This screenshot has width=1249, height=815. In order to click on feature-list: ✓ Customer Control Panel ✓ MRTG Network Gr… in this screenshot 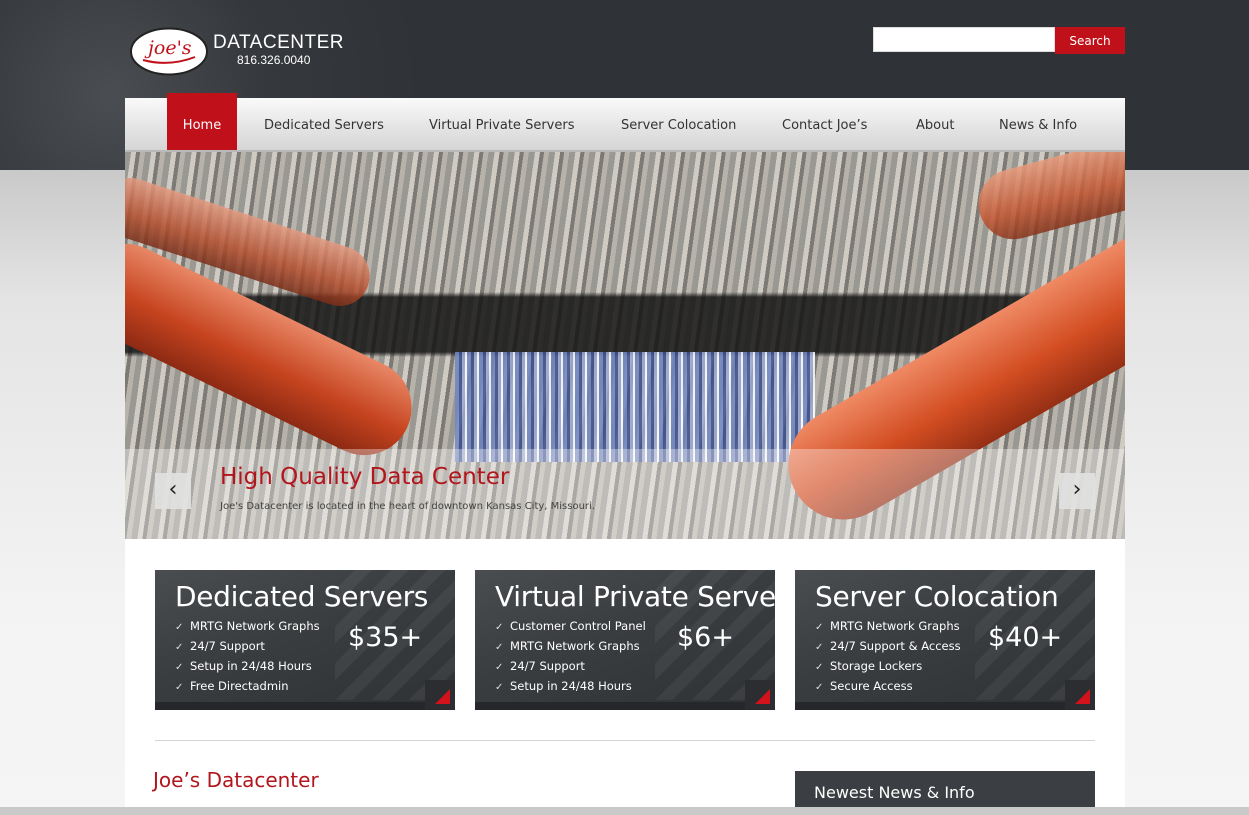, I will do `click(570, 656)`.